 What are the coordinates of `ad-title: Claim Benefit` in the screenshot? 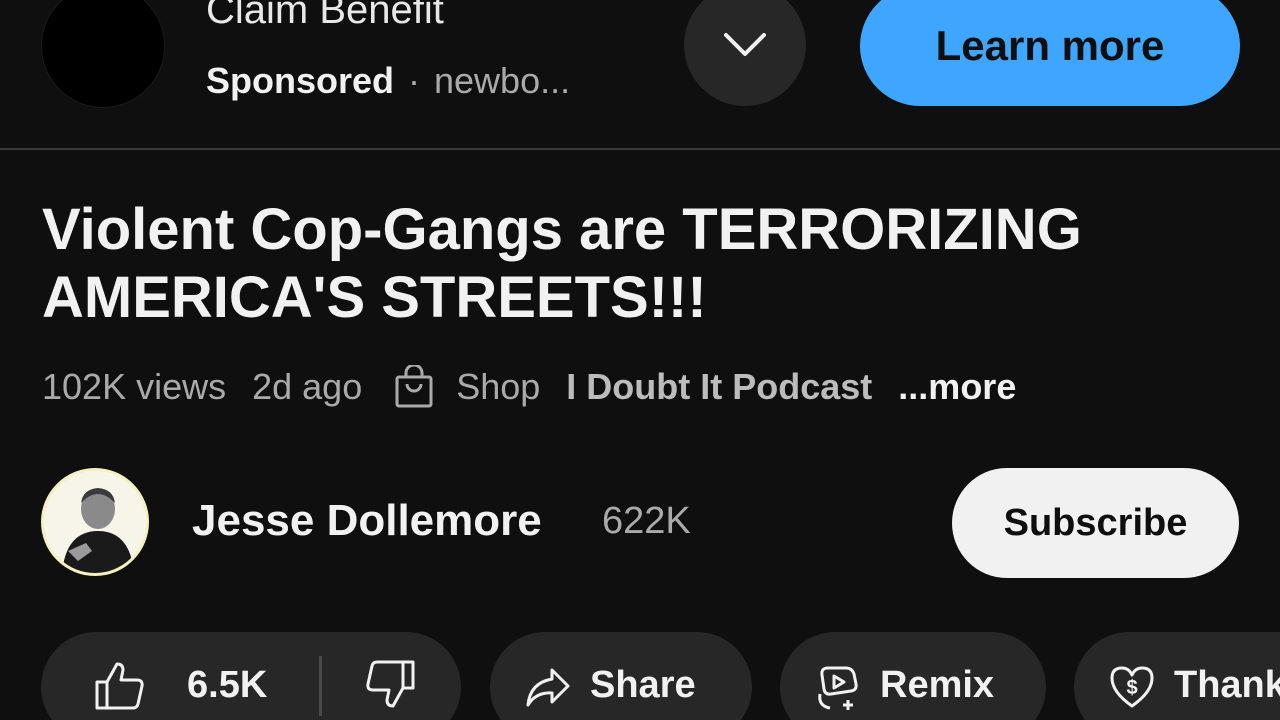 It's located at (325, 16).